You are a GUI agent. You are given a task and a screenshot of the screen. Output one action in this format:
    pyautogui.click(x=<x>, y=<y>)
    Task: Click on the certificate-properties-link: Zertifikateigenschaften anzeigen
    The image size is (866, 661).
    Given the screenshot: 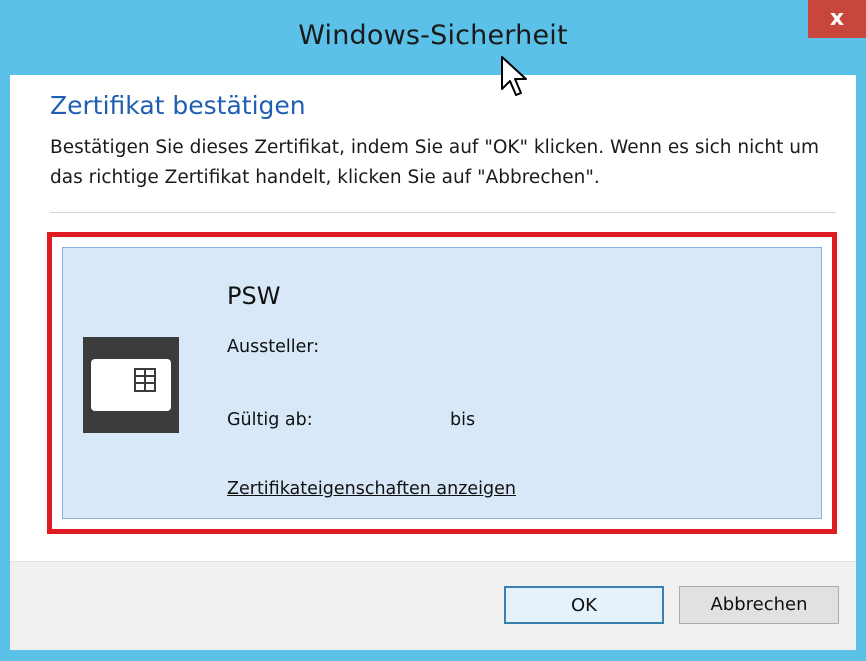 What is the action you would take?
    pyautogui.click(x=371, y=489)
    